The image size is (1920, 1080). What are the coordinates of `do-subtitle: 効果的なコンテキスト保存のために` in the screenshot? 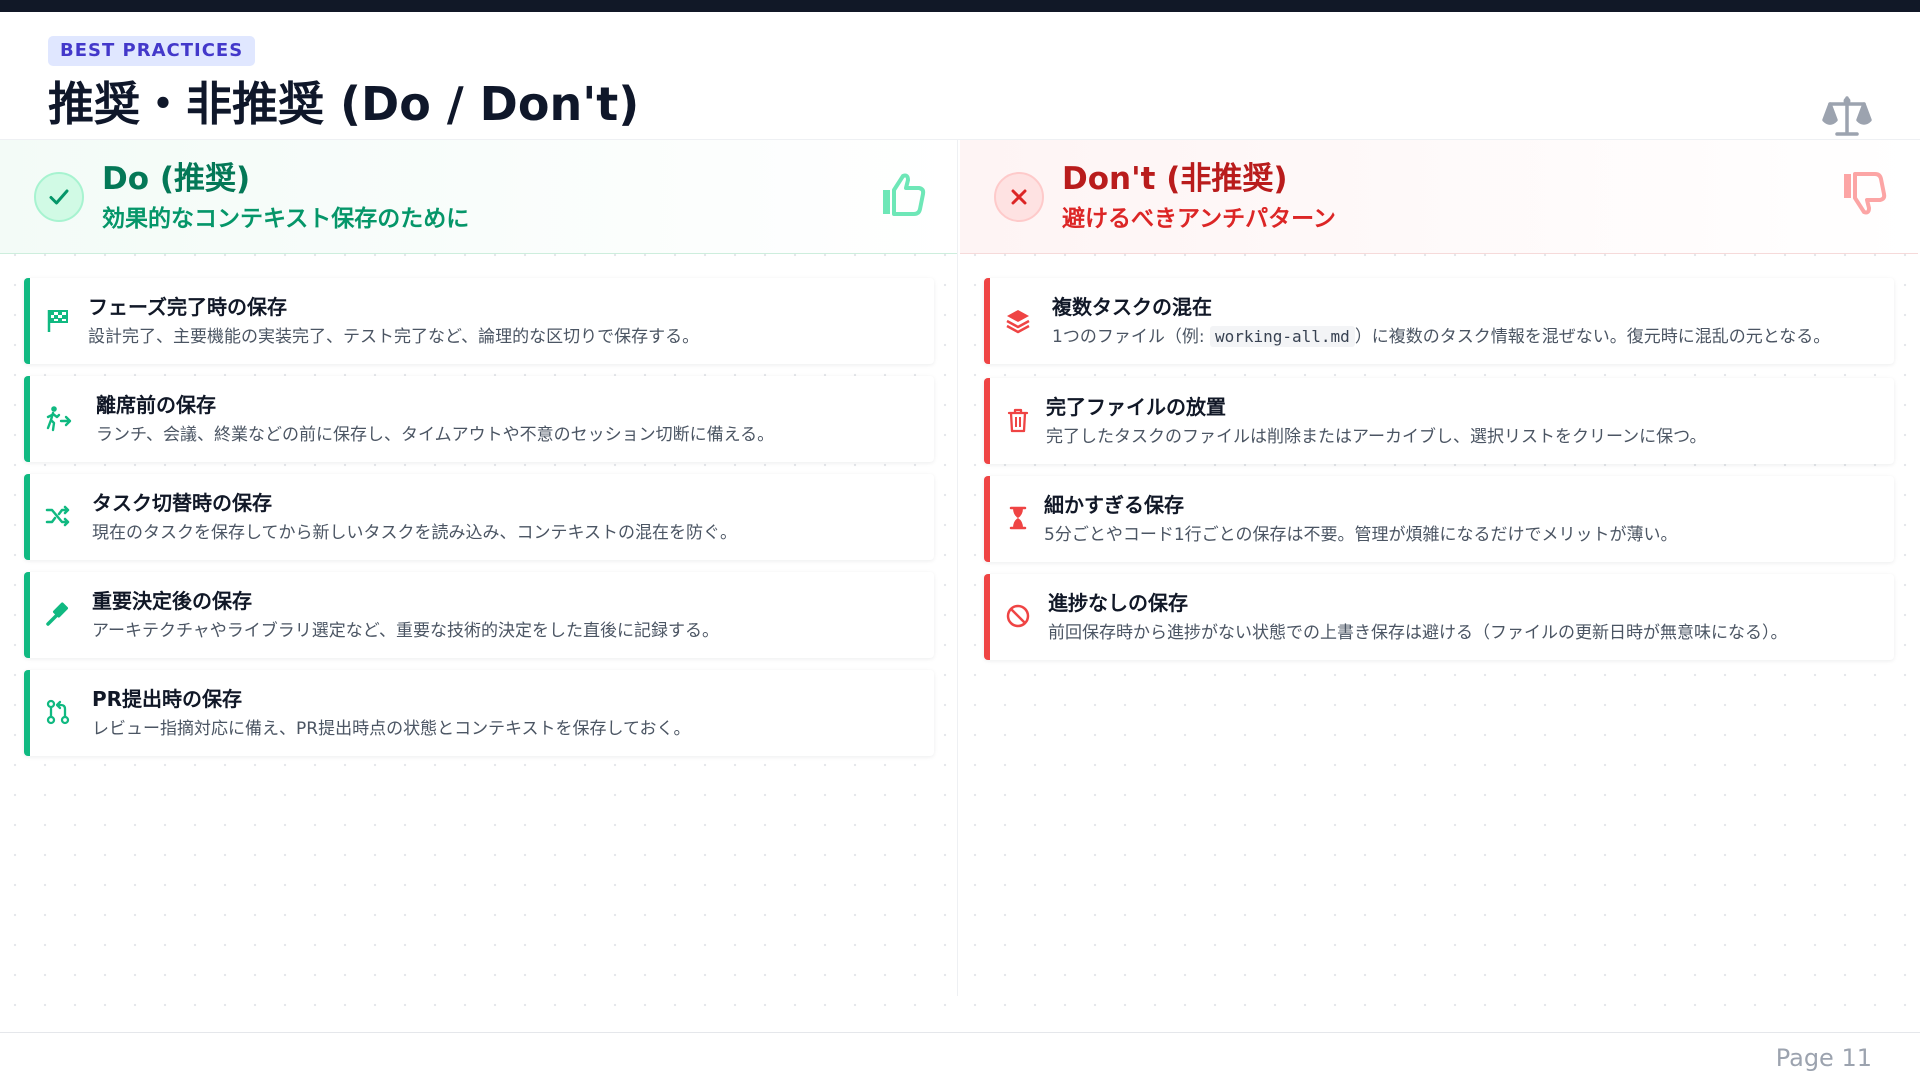 It's located at (286, 219).